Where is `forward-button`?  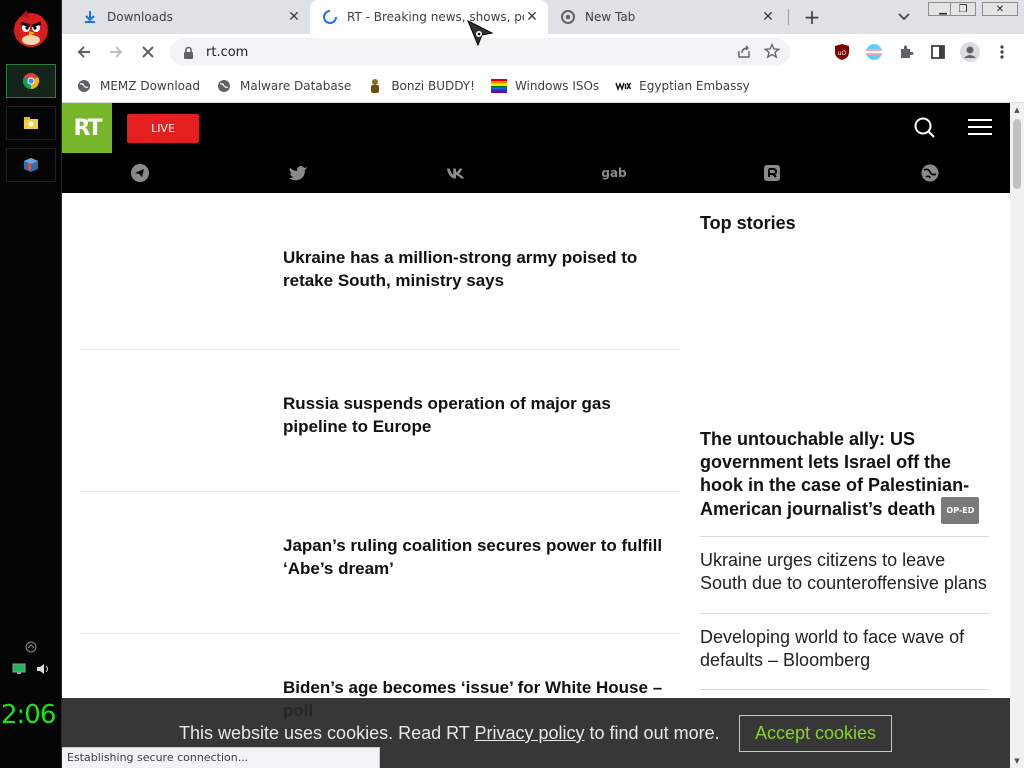 forward-button is located at coordinates (116, 52).